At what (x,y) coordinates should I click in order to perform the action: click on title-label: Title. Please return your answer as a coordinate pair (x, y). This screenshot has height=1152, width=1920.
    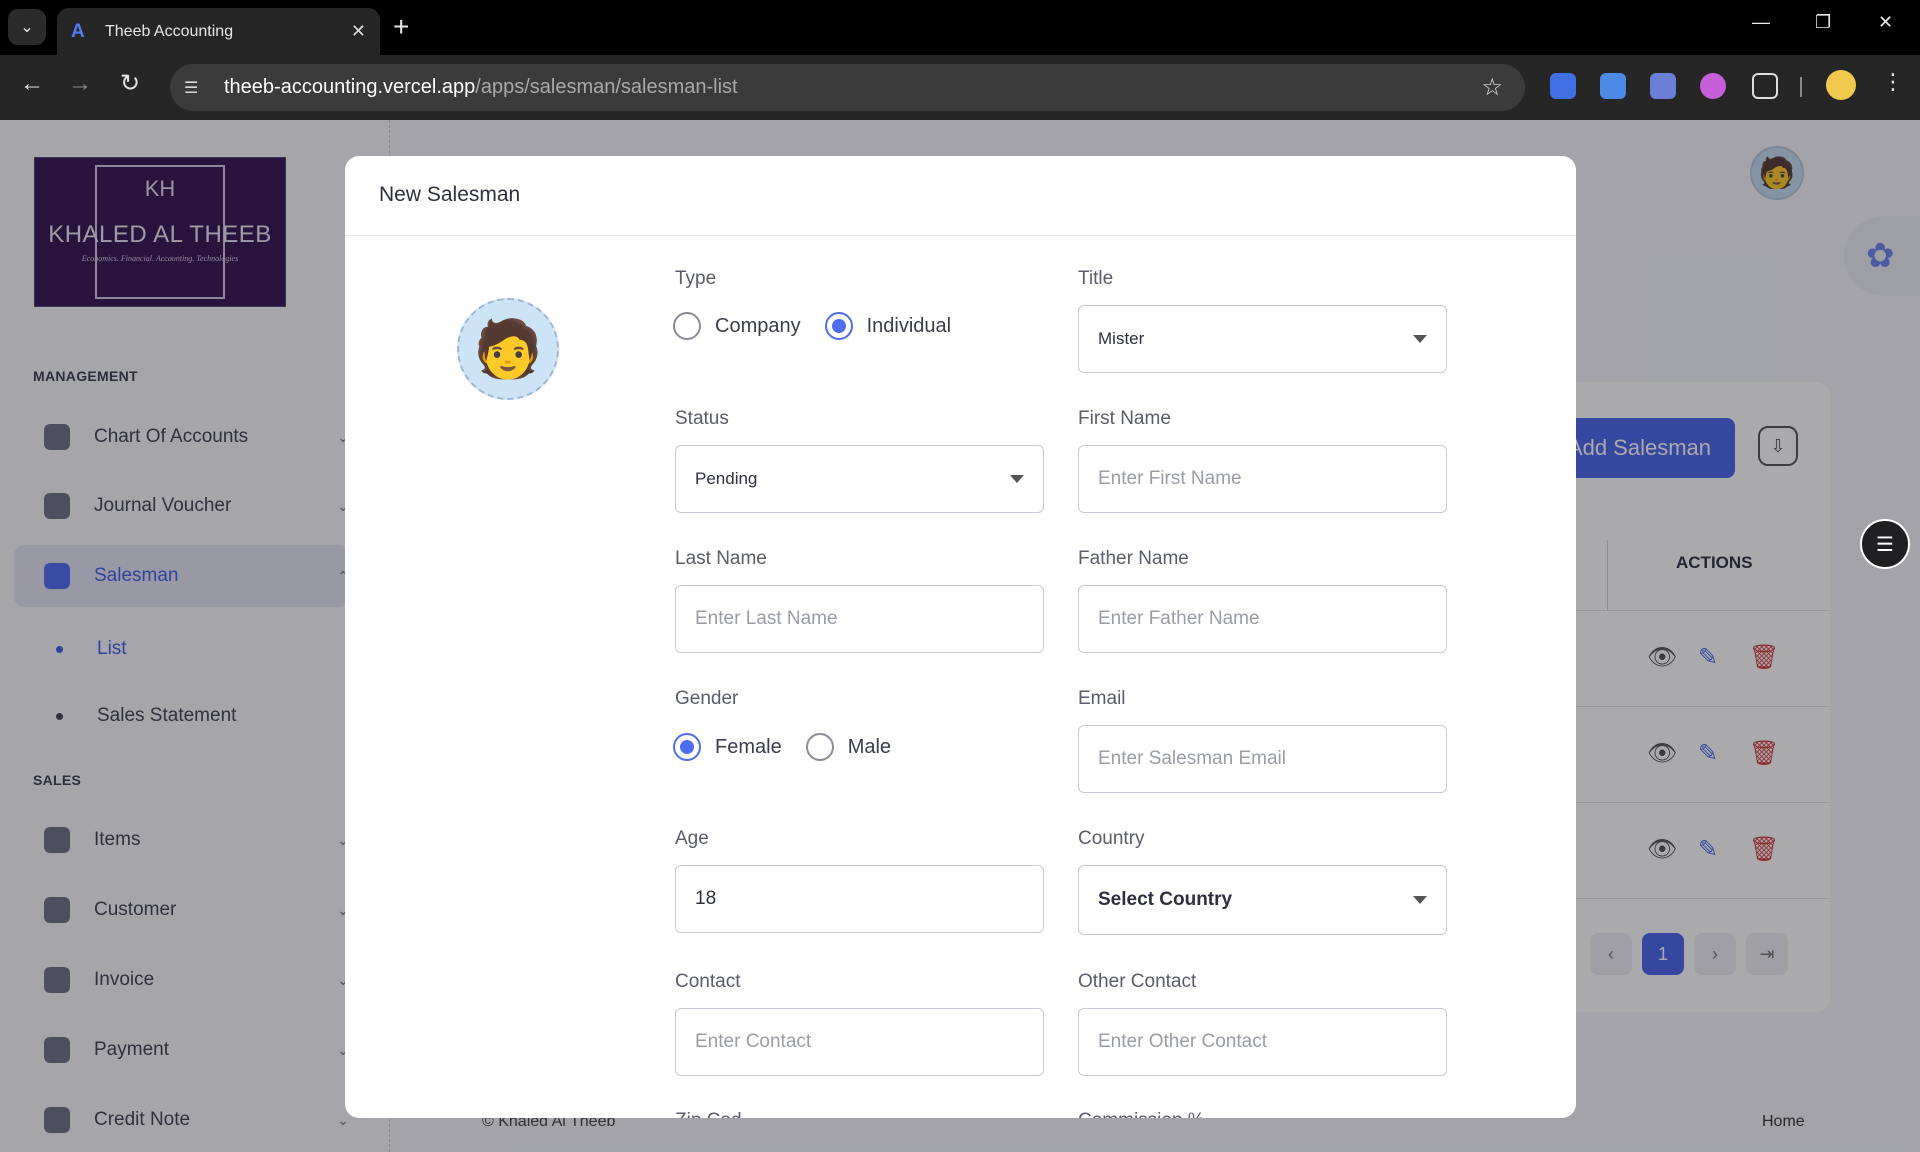
    Looking at the image, I should click on (1096, 278).